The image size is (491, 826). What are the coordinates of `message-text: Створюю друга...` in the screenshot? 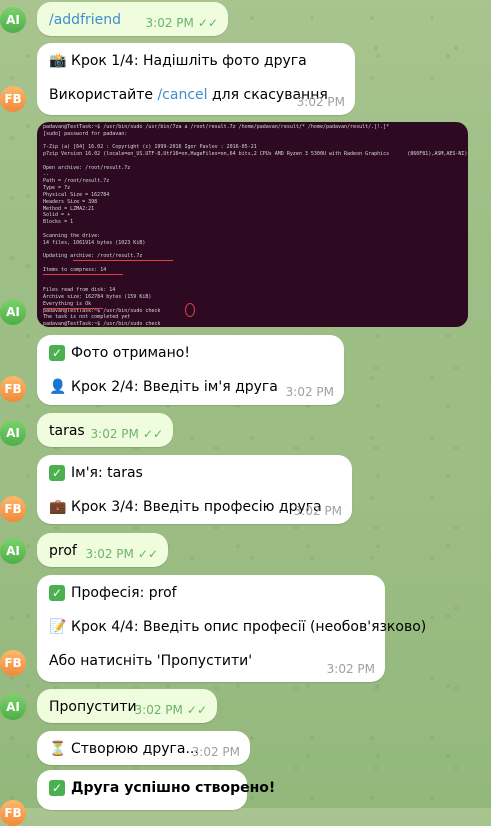 It's located at (135, 749).